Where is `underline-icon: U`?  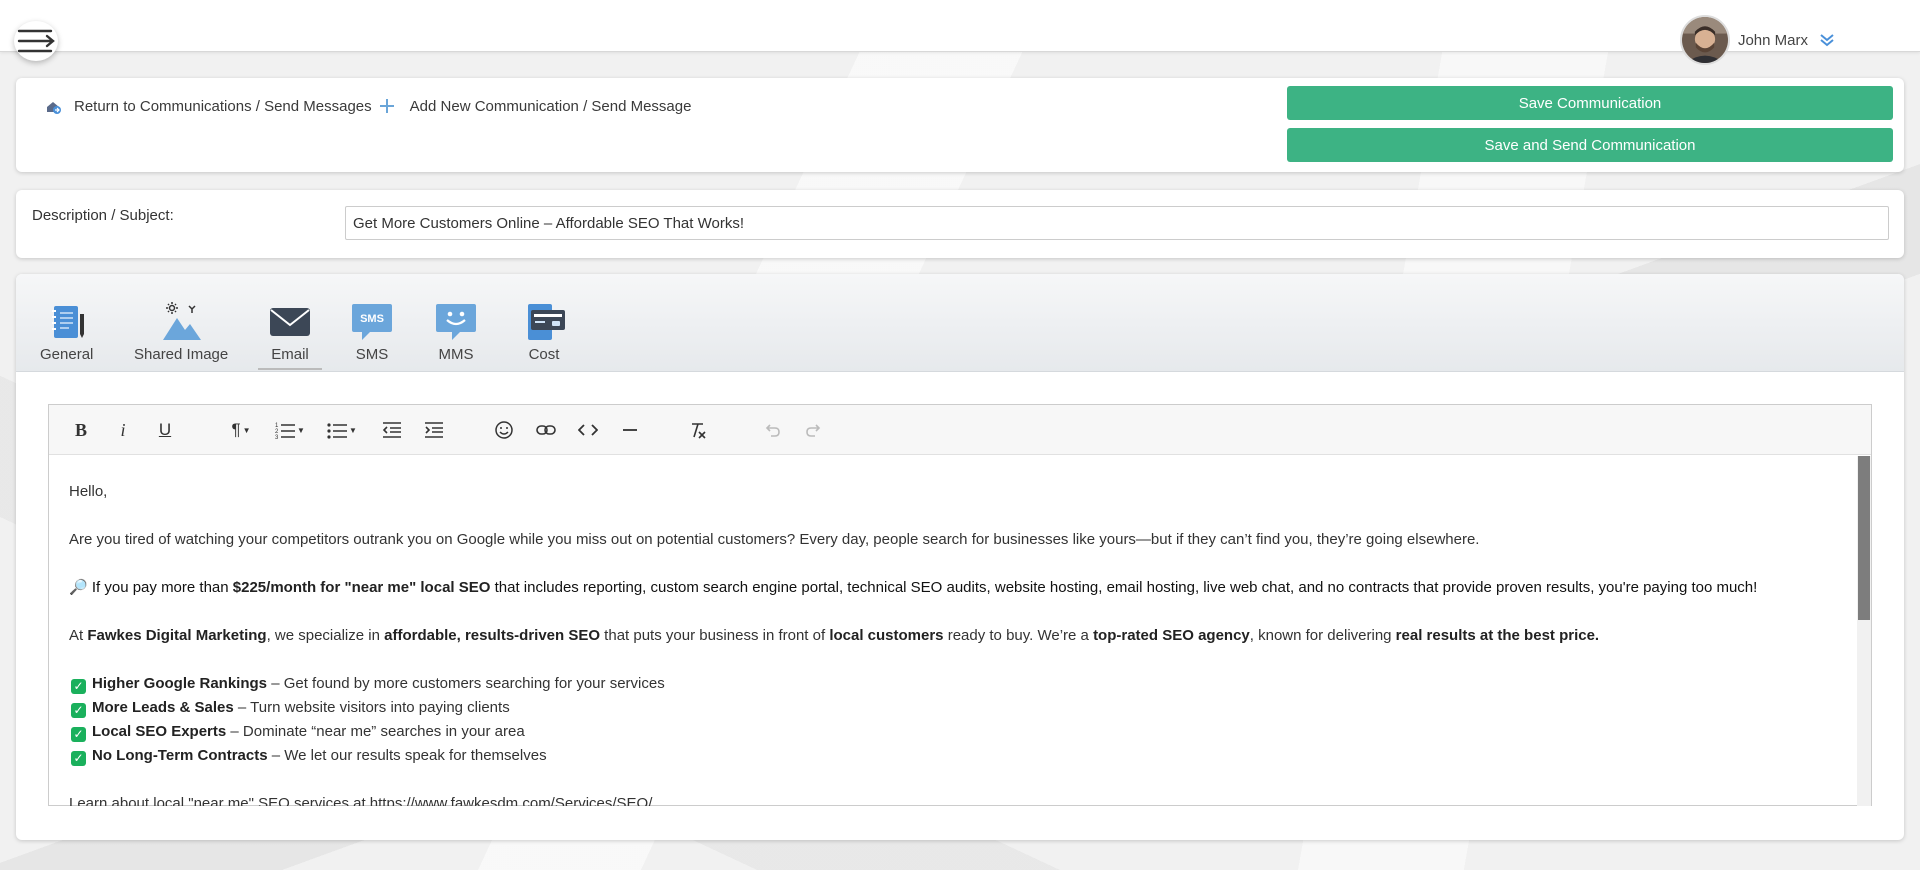
underline-icon: U is located at coordinates (165, 430).